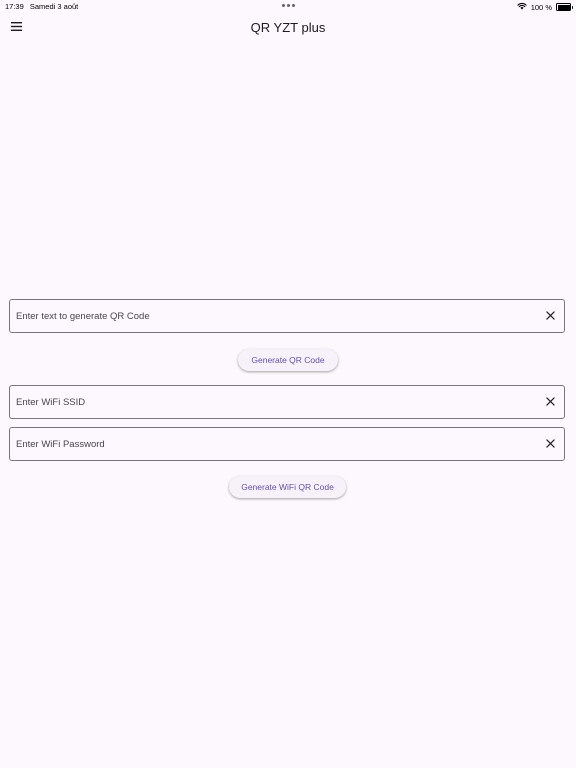 The height and width of the screenshot is (768, 576). Describe the element at coordinates (276, 316) in the screenshot. I see `qr-text-input` at that location.